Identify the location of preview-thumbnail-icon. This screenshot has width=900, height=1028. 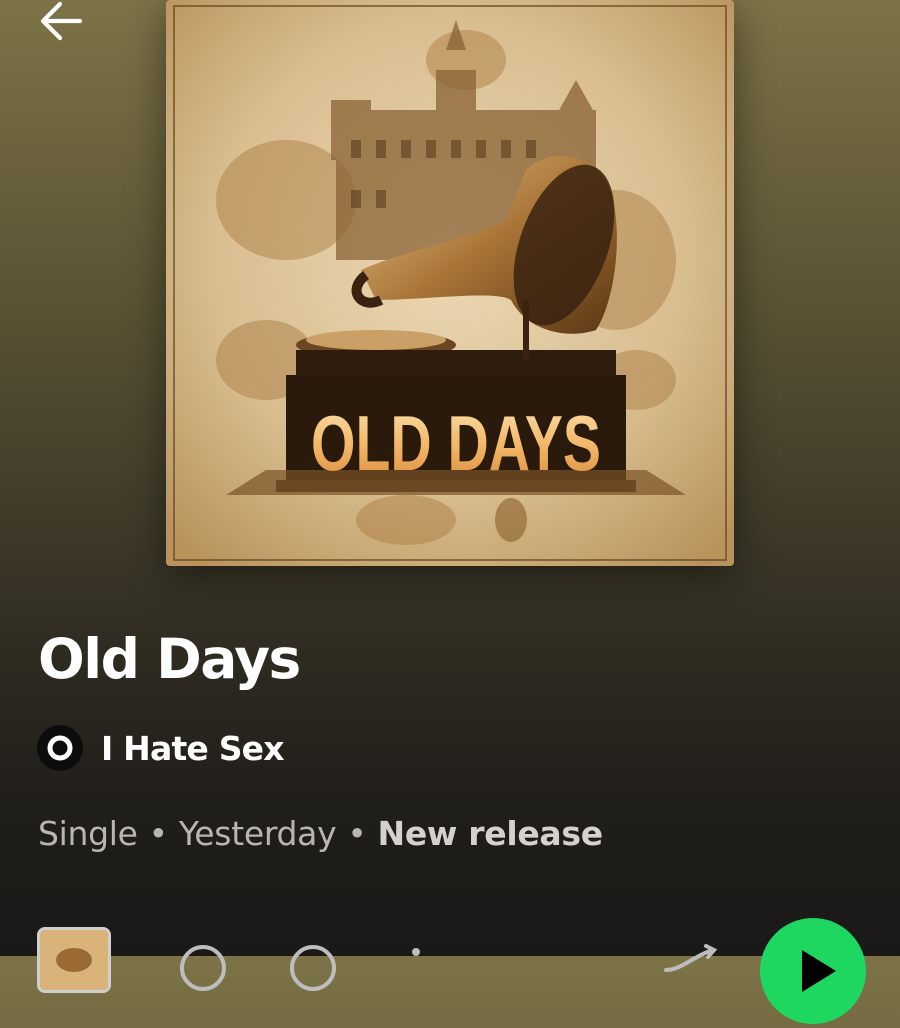
(74, 960).